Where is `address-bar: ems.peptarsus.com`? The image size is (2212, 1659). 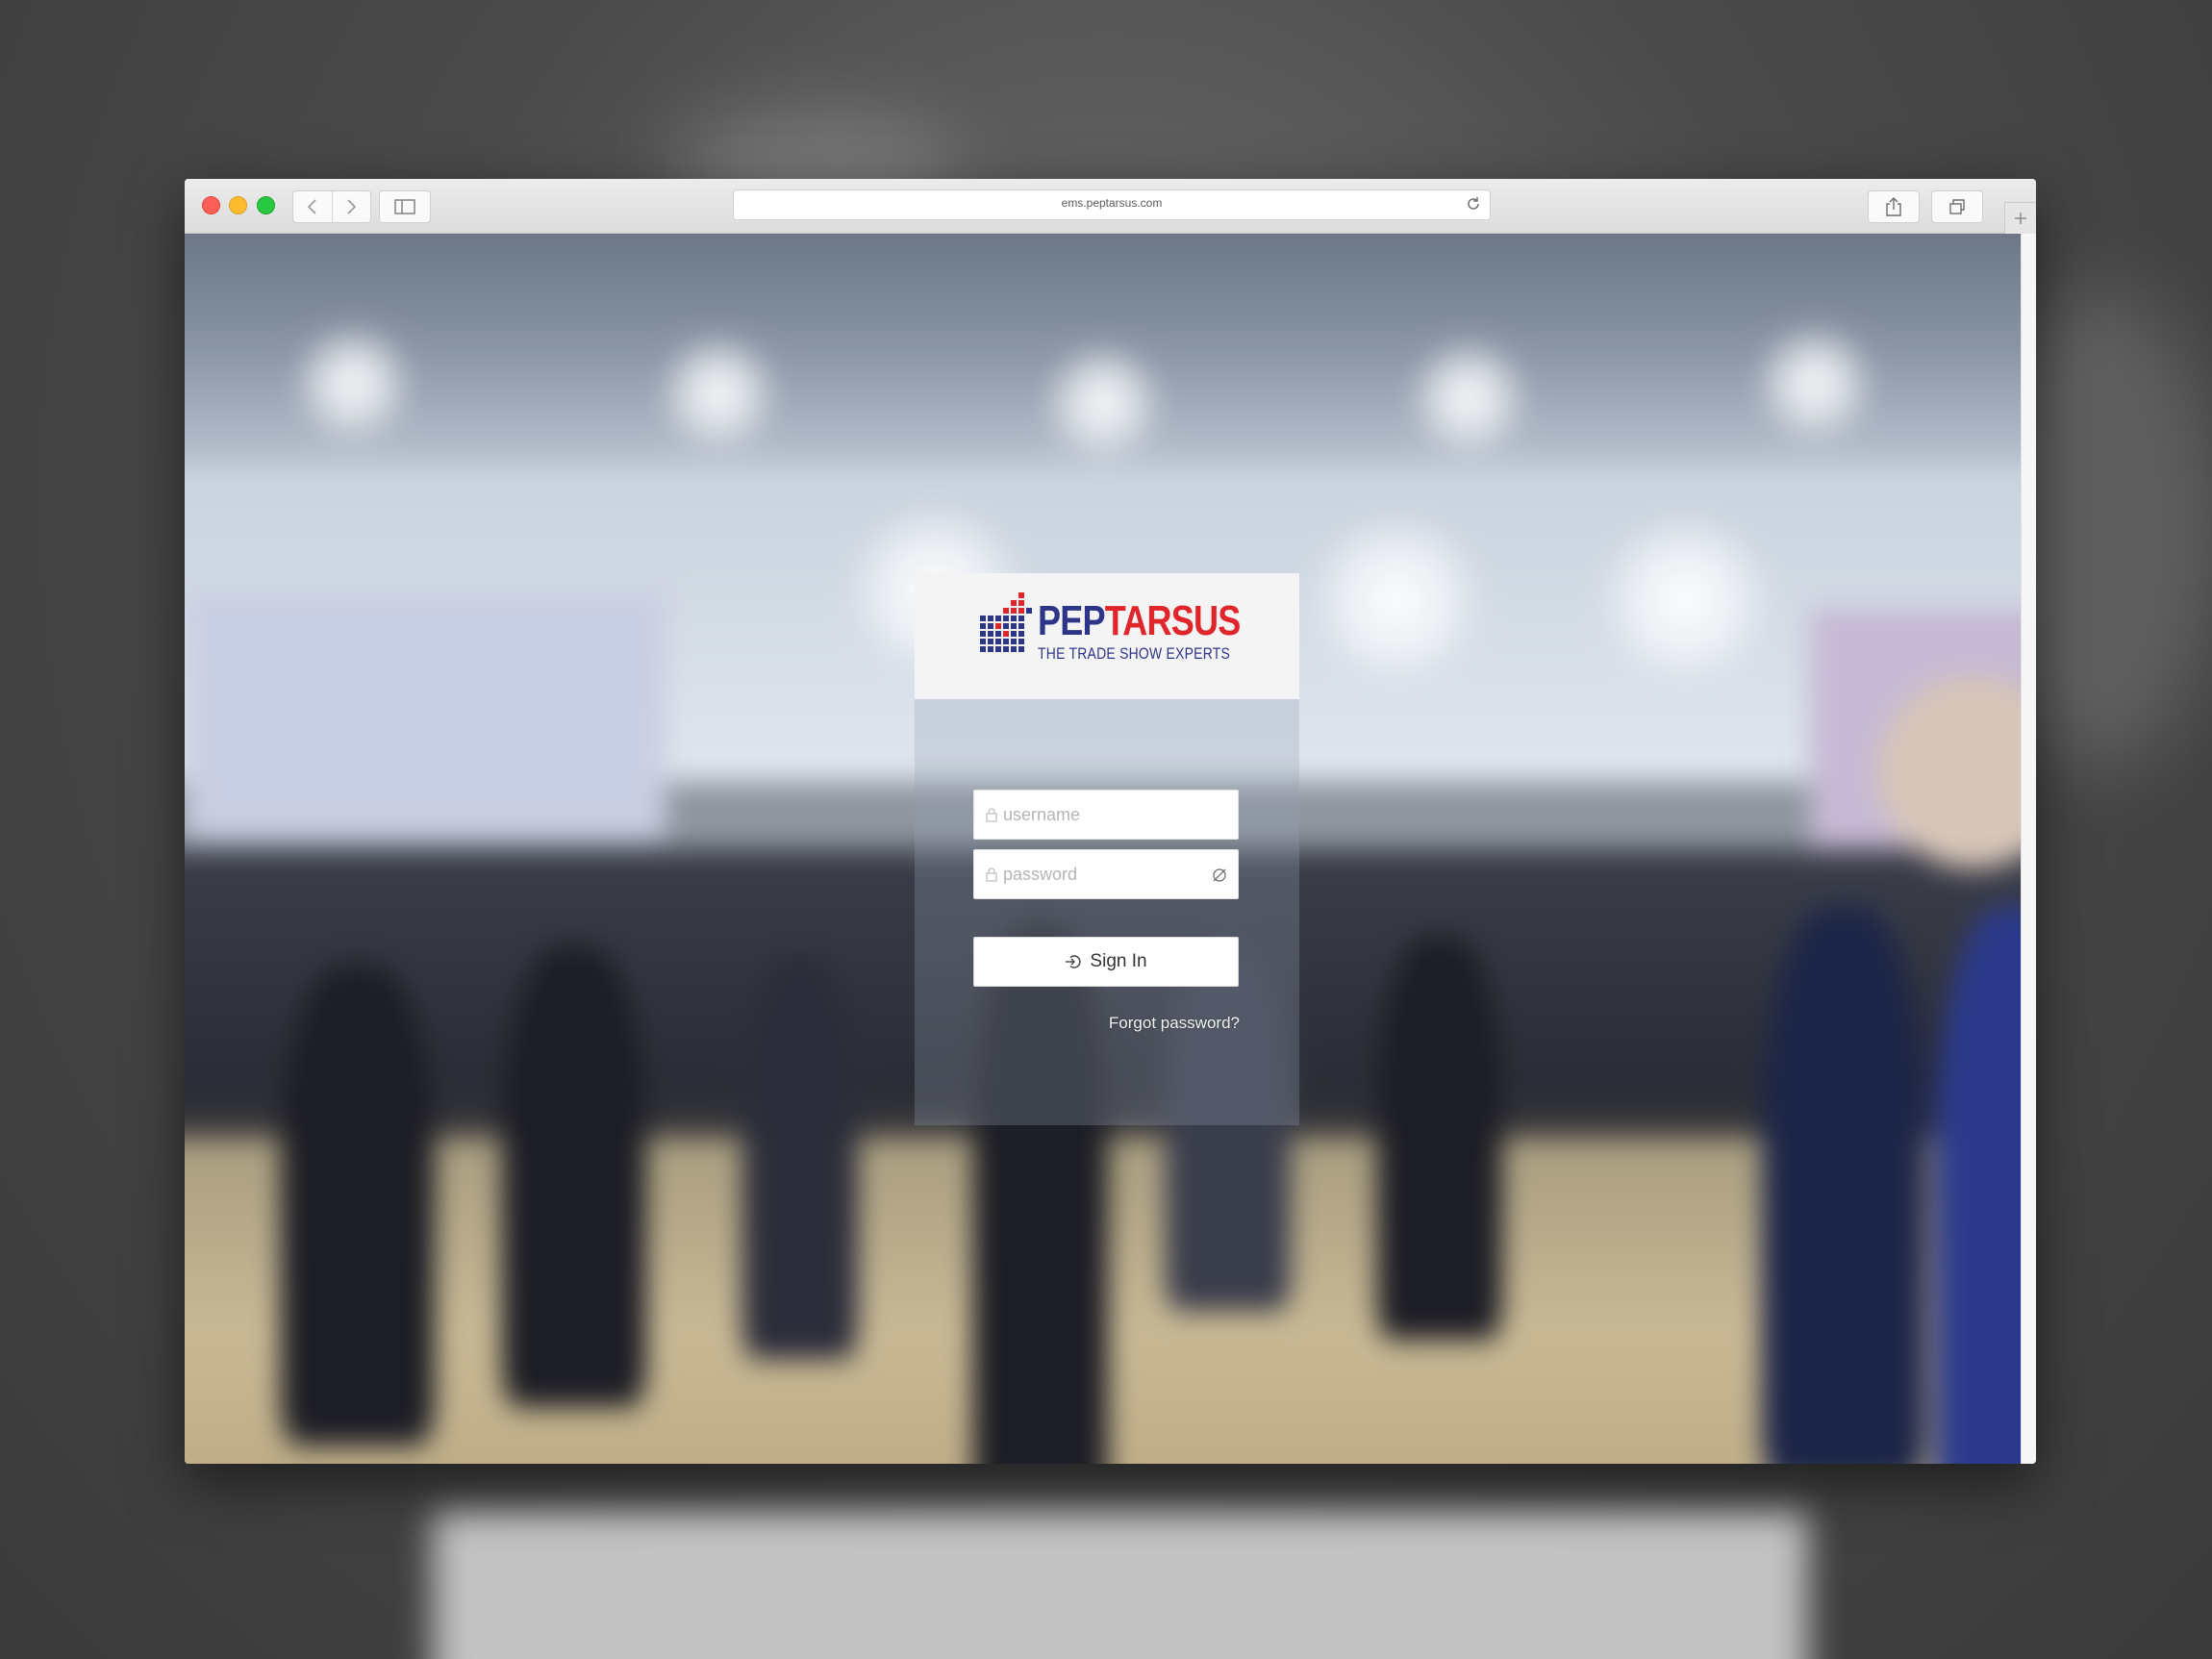
address-bar: ems.peptarsus.com is located at coordinates (1112, 205).